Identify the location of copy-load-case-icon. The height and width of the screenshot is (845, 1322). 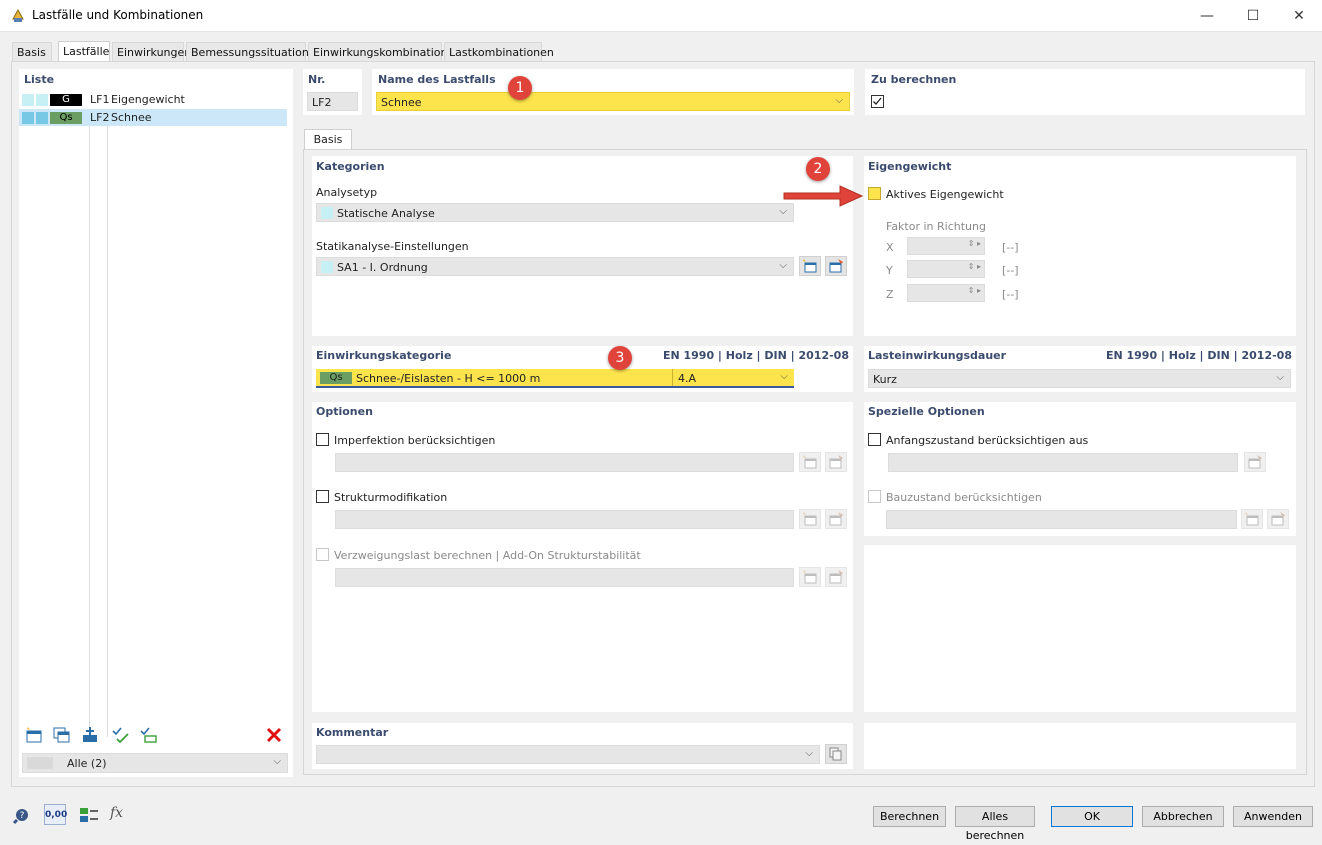
(62, 735).